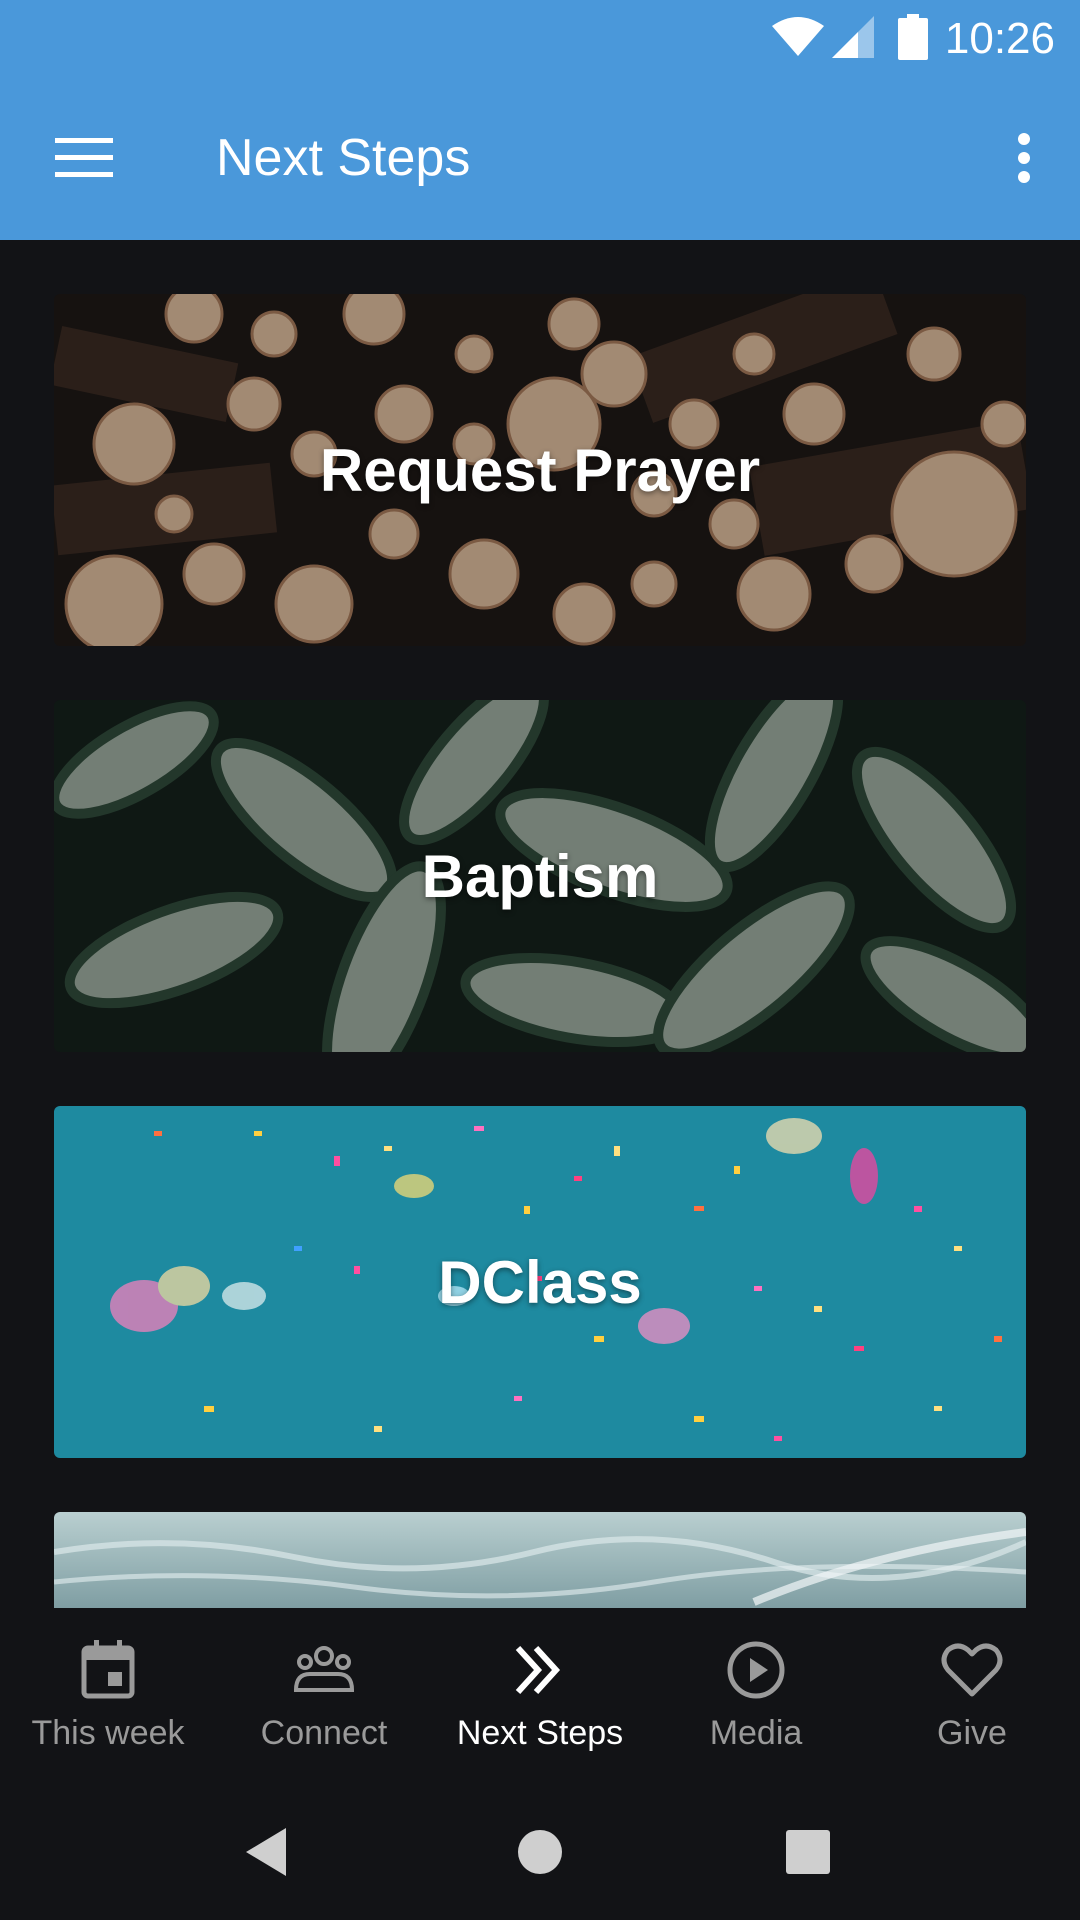 The image size is (1080, 1920). What do you see at coordinates (999, 38) in the screenshot?
I see `status-time: 10:26` at bounding box center [999, 38].